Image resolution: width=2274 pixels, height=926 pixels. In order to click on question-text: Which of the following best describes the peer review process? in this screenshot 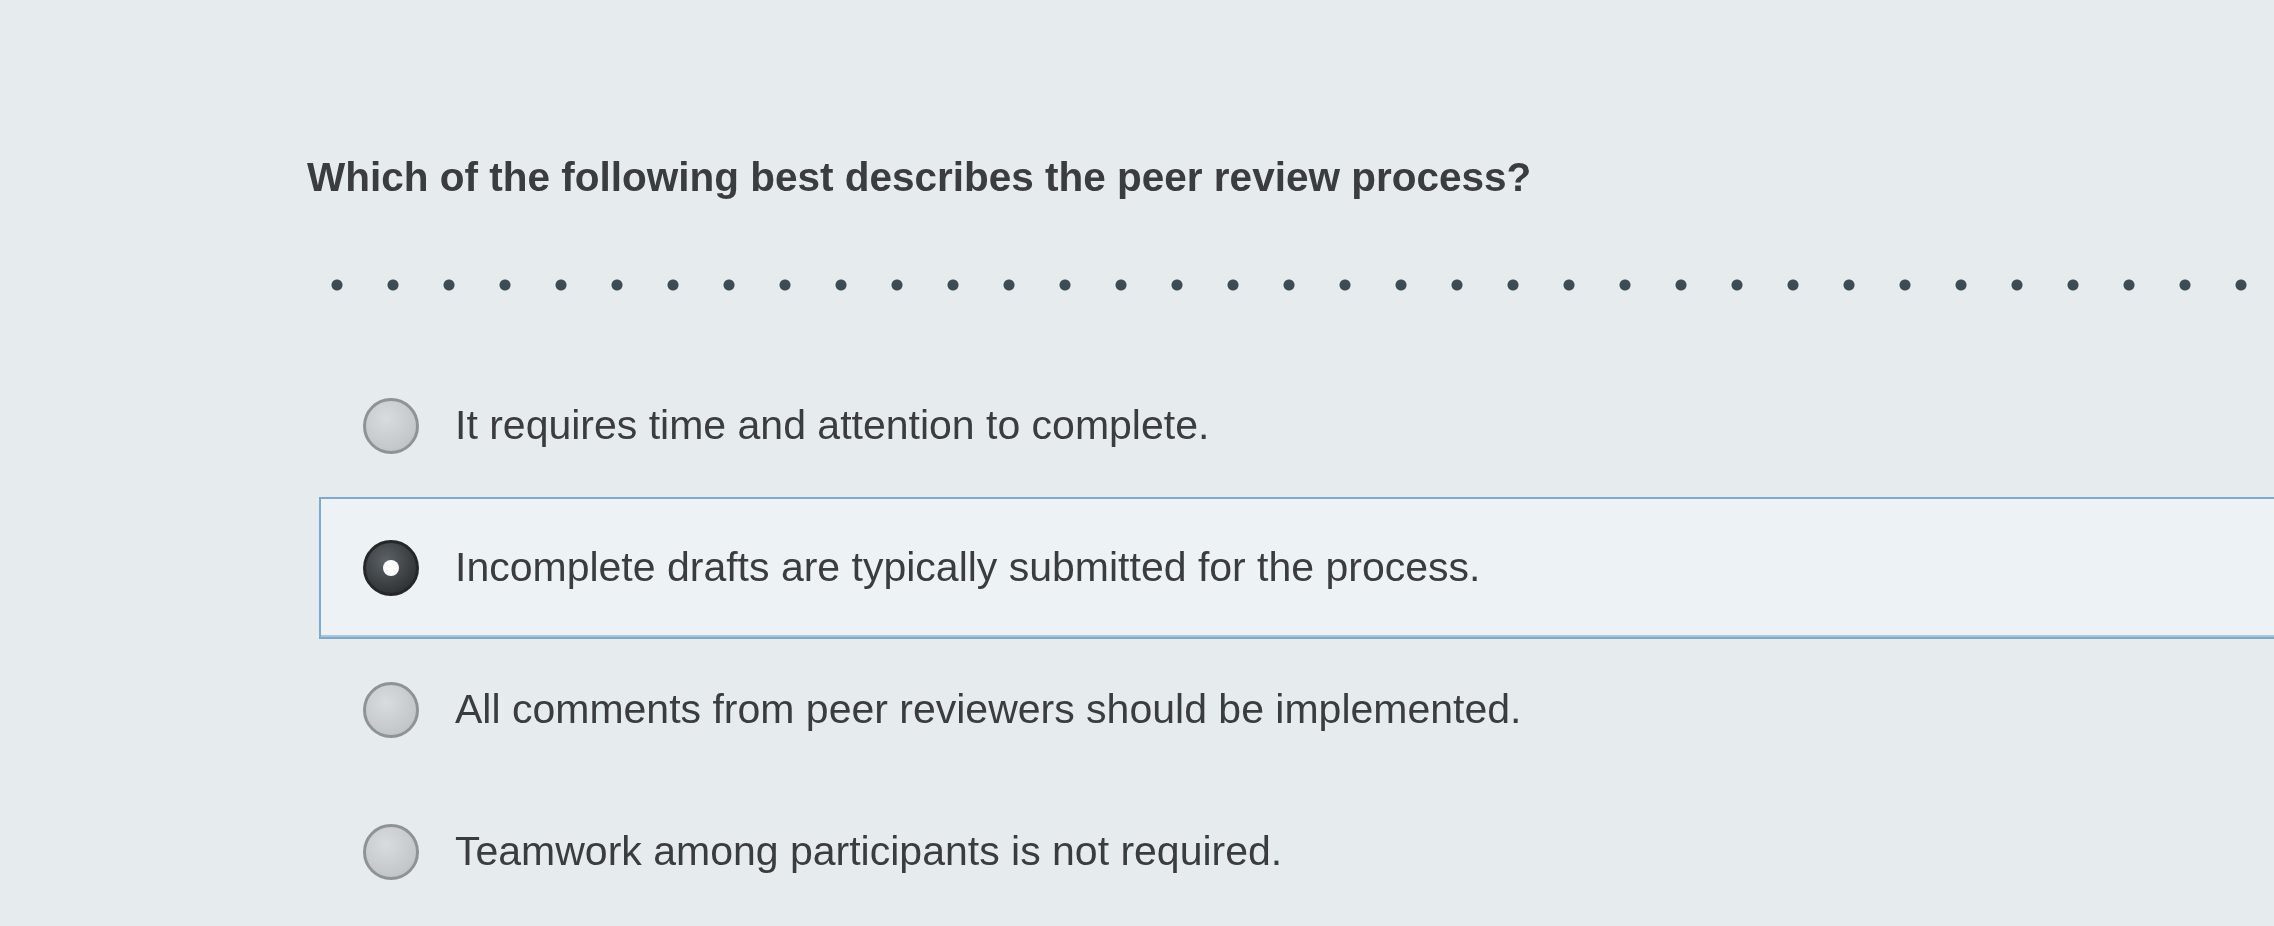, I will do `click(919, 177)`.